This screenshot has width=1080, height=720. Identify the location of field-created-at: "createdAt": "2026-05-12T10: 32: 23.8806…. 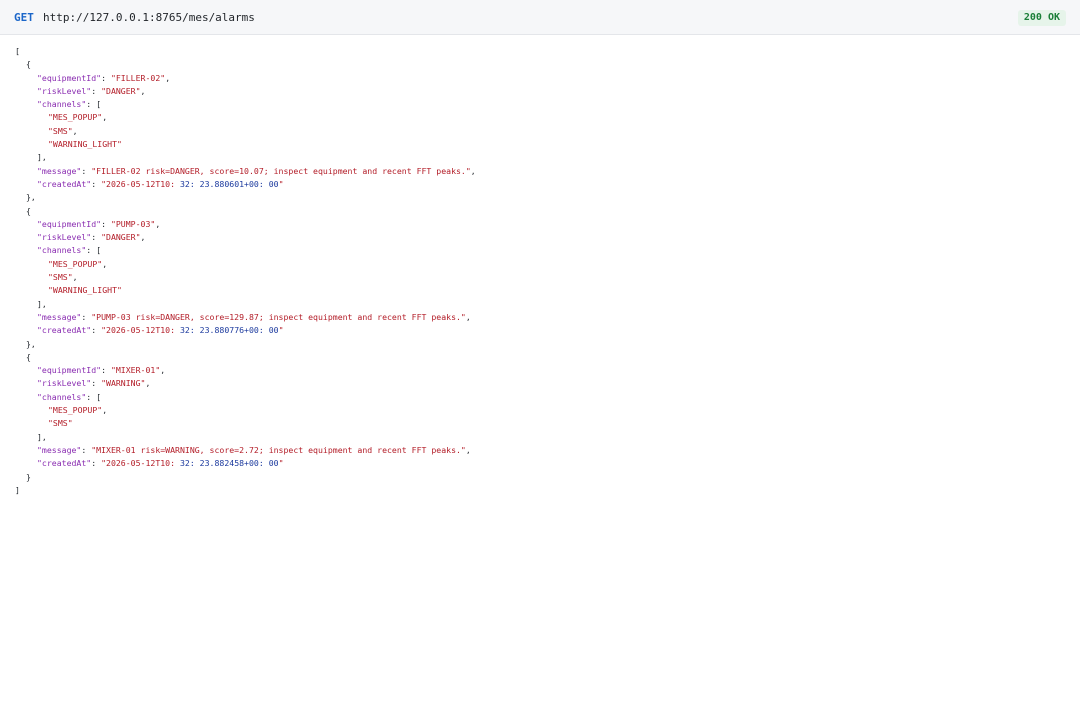
(160, 183).